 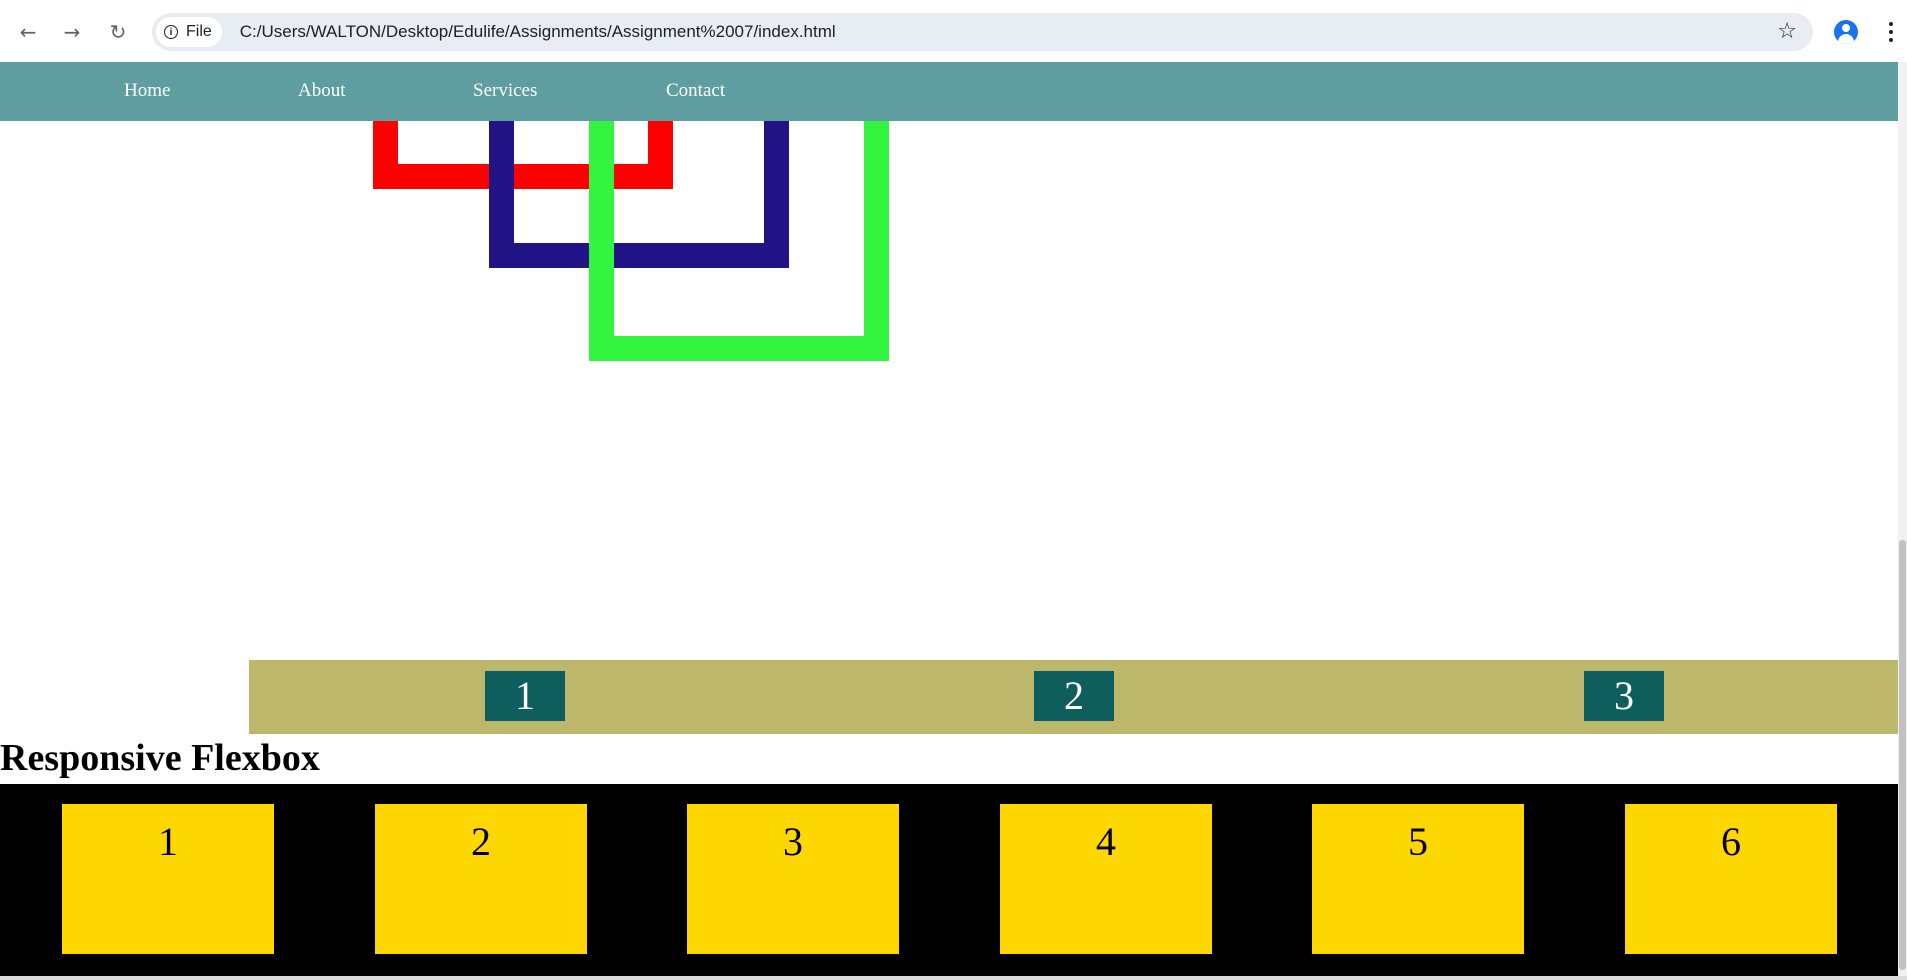 I want to click on olive-flex-item: 2, so click(x=1074, y=696).